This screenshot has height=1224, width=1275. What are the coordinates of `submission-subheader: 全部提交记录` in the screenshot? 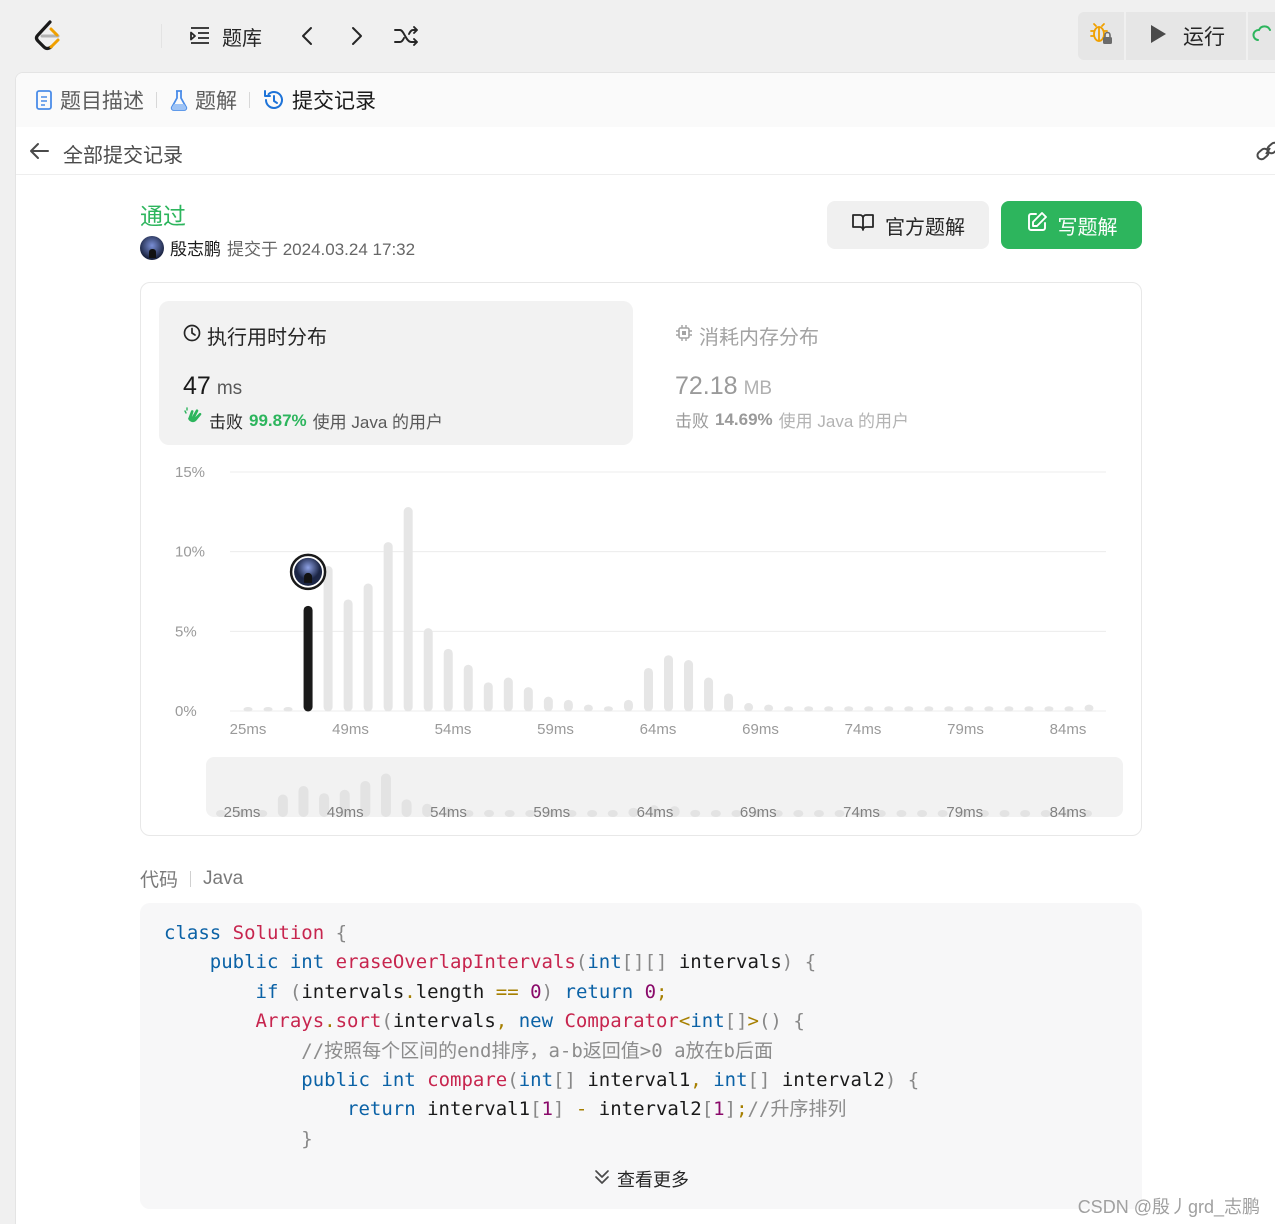 It's located at (645, 151).